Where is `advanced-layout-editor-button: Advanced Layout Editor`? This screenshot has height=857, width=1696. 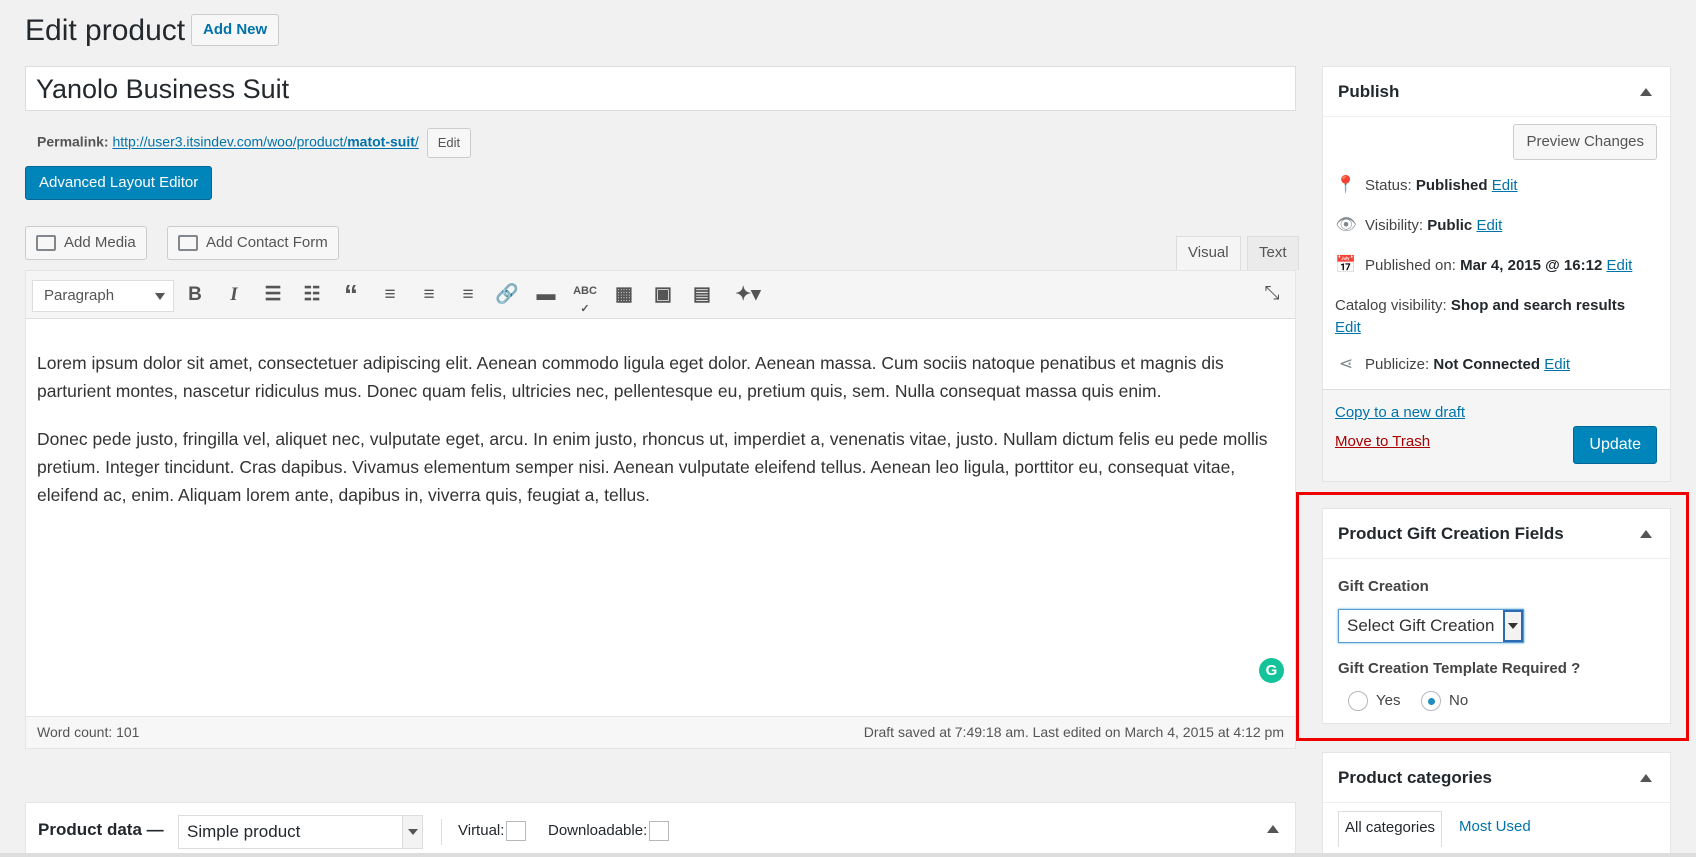
advanced-layout-editor-button: Advanced Layout Editor is located at coordinates (119, 183).